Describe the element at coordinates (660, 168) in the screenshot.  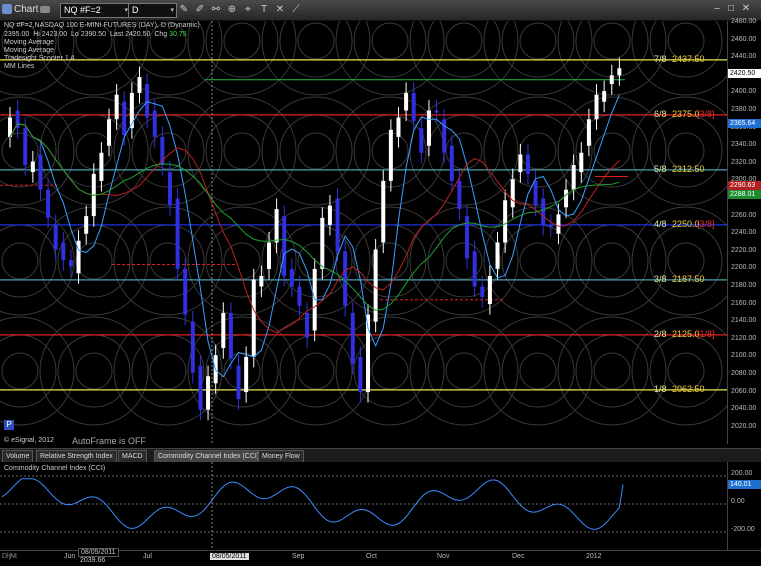
I see `mm-line-label: 5/8` at that location.